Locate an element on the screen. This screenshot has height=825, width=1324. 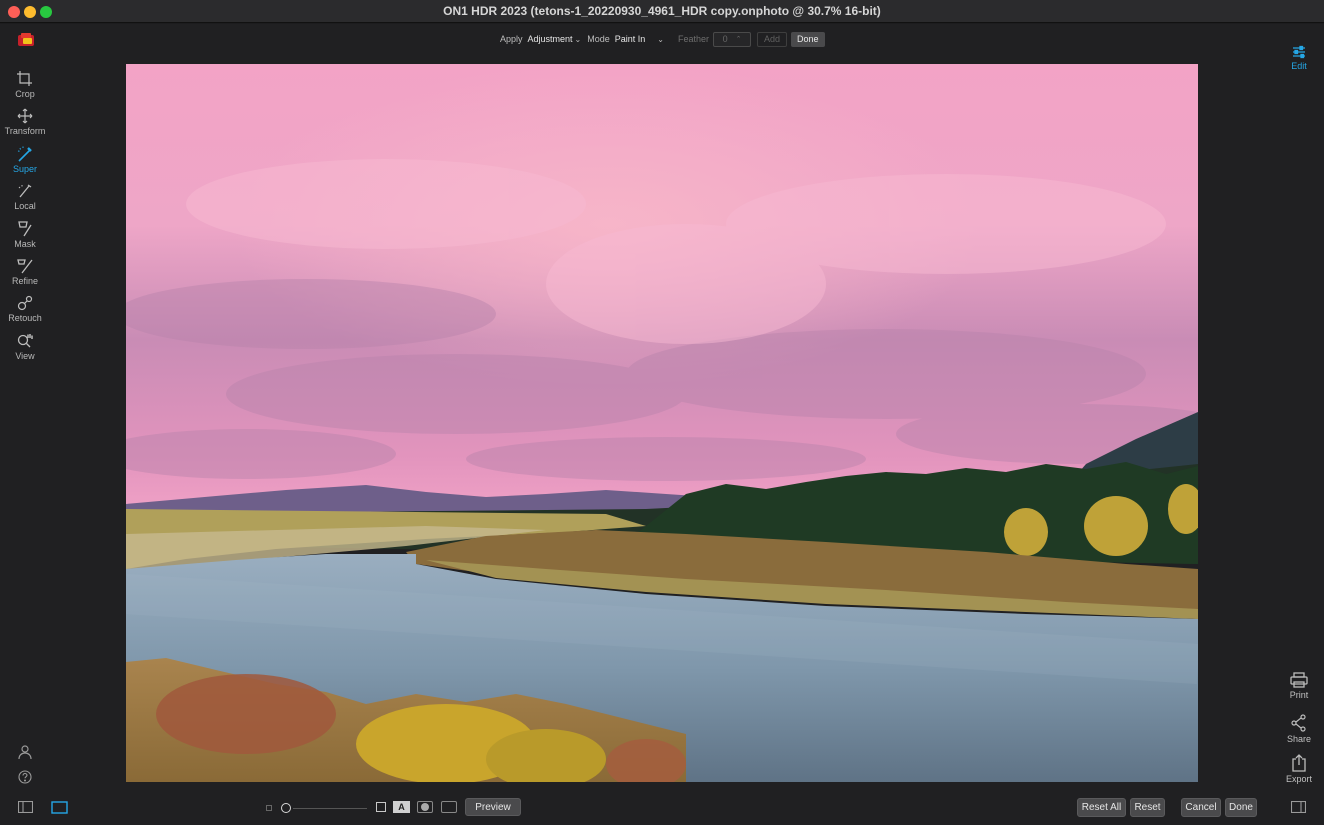
tool-label: Local is located at coordinates (25, 206).